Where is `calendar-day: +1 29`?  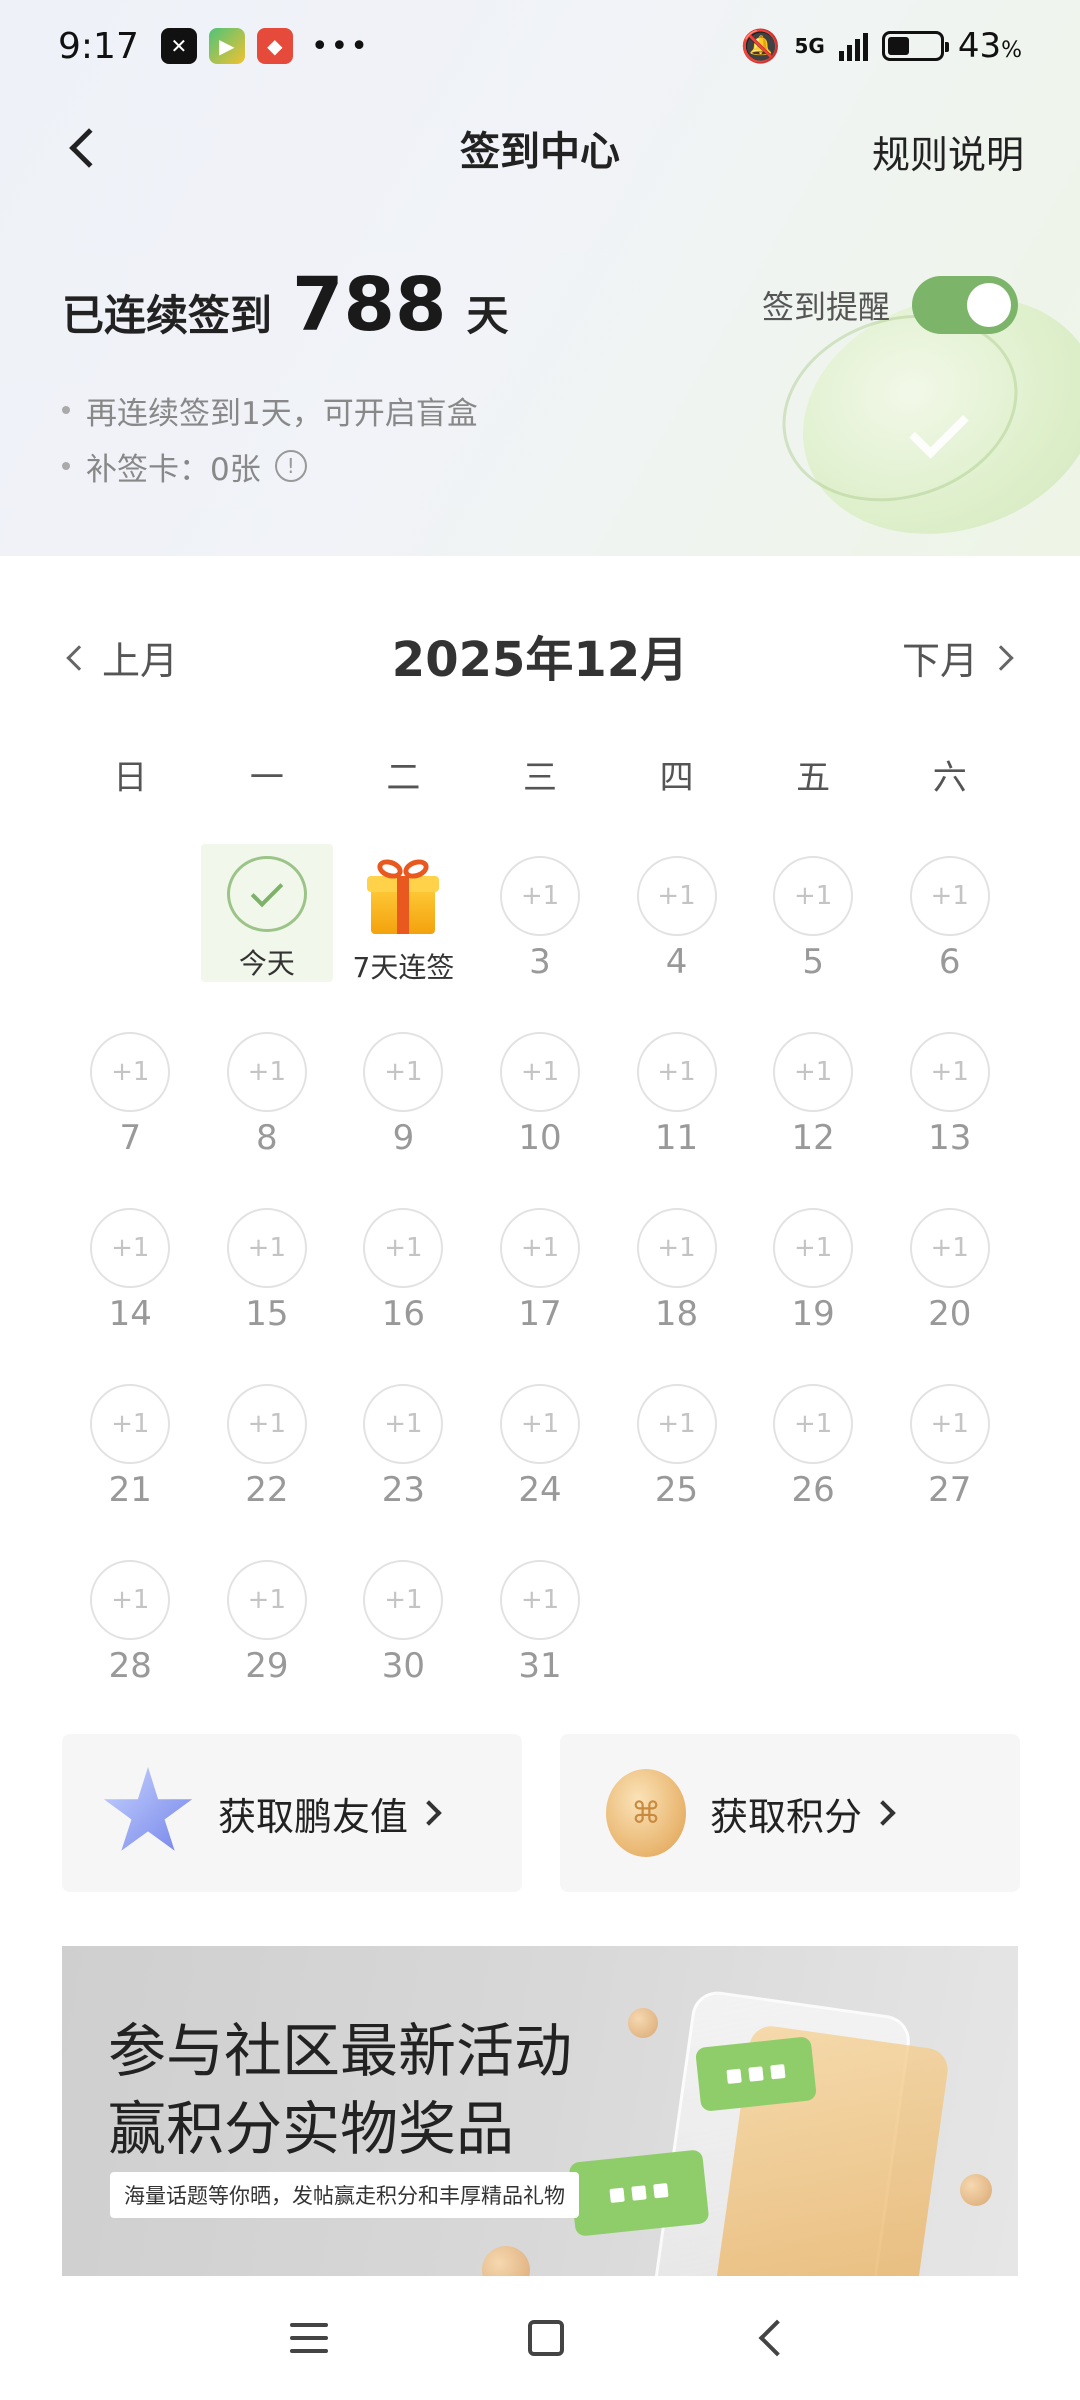 calendar-day: +1 29 is located at coordinates (267, 1632).